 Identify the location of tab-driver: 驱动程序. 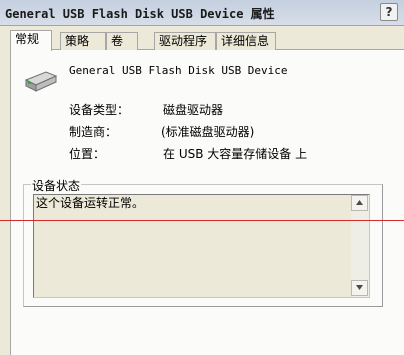
(185, 41).